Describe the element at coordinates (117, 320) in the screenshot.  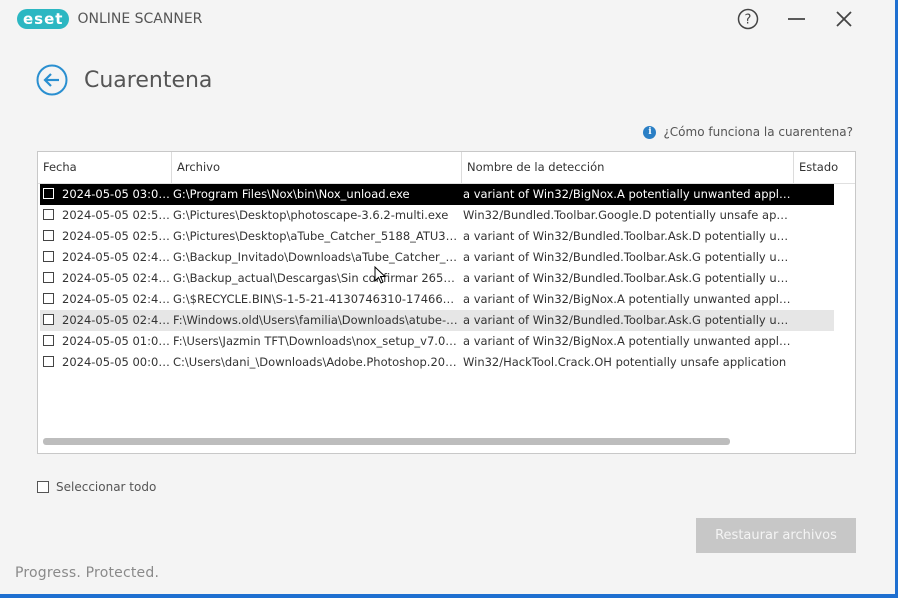
I see `row-date: 2024-05-05 02:46:11` at that location.